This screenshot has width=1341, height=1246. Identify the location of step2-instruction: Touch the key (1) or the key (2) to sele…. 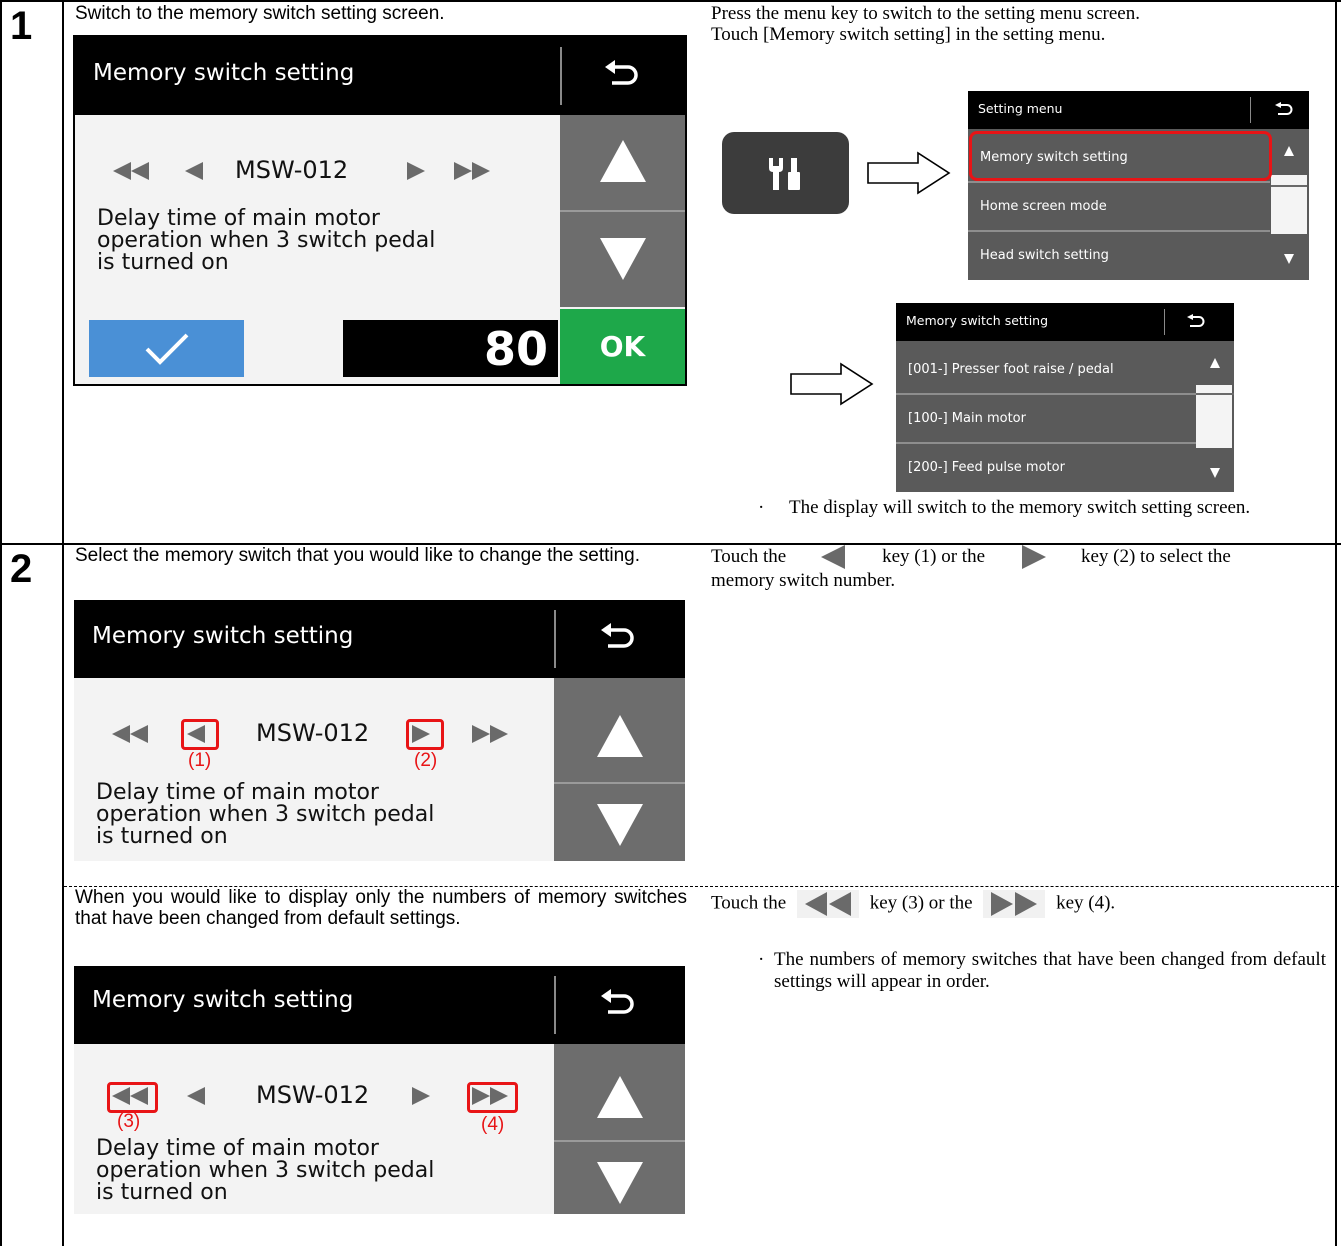
(1021, 557).